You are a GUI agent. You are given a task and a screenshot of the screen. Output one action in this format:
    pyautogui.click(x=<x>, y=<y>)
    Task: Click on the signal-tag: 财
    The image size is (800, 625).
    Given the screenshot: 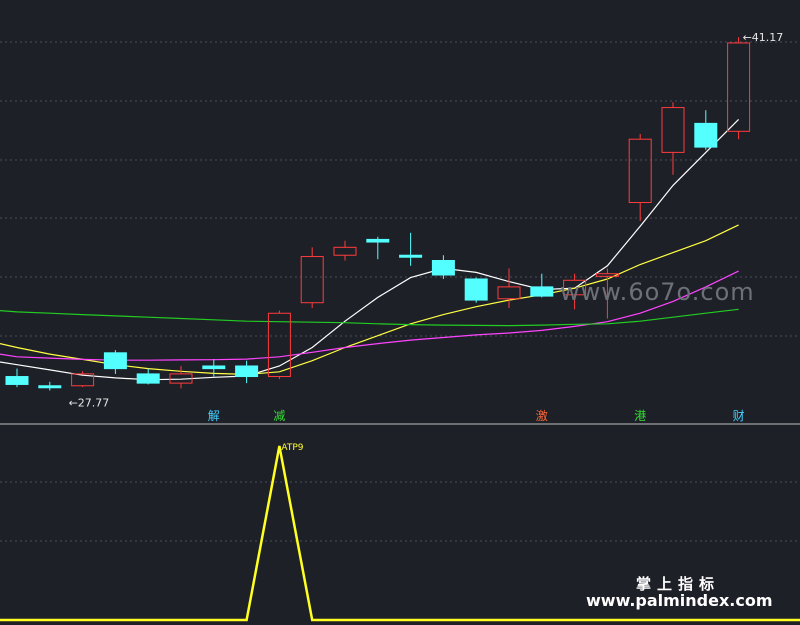 What is the action you would take?
    pyautogui.click(x=739, y=416)
    